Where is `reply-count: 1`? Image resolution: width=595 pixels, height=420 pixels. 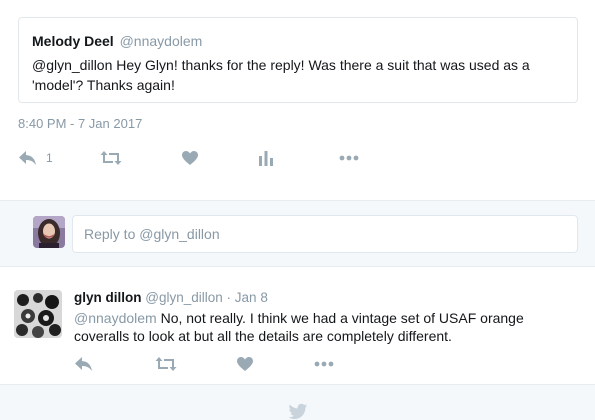 reply-count: 1 is located at coordinates (49, 158).